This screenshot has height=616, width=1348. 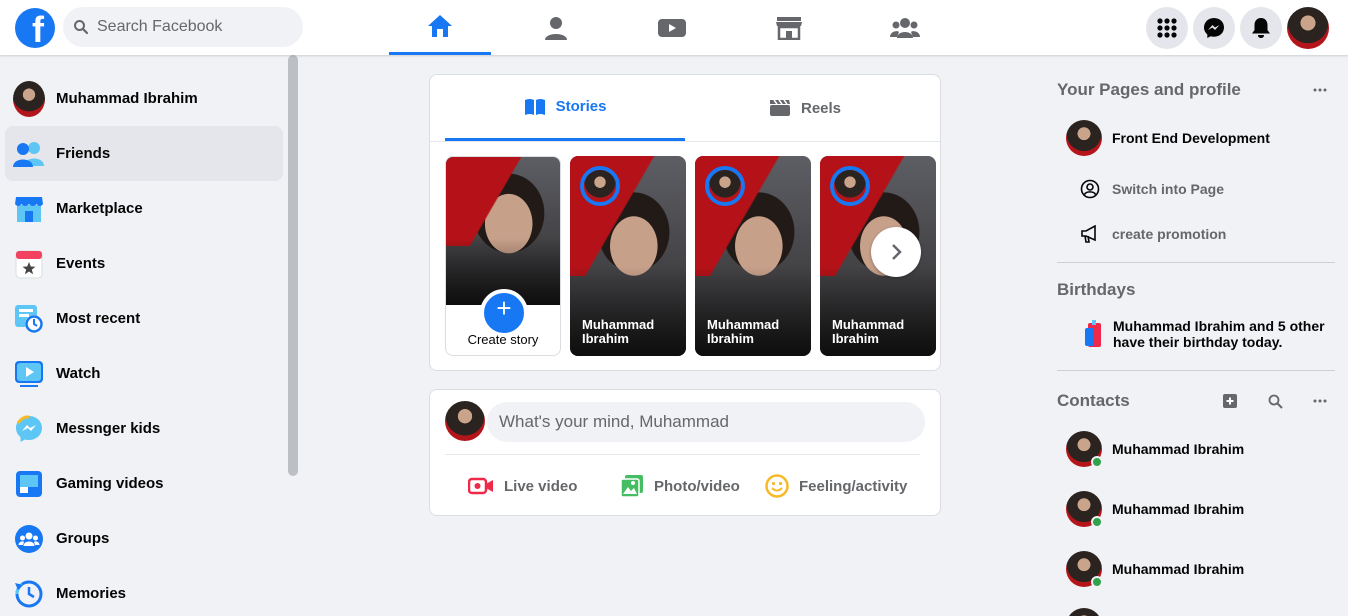 What do you see at coordinates (78, 373) in the screenshot?
I see `sidebar-item-label: Watch` at bounding box center [78, 373].